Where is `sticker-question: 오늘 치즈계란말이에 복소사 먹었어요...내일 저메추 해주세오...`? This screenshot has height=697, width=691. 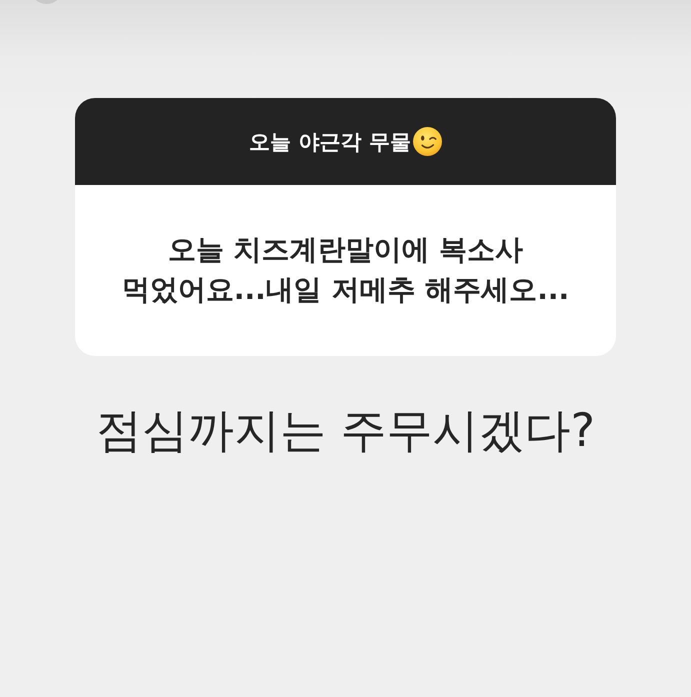
sticker-question: 오늘 치즈계란말이에 복소사 먹었어요...내일 저메추 해주세오... is located at coordinates (345, 270).